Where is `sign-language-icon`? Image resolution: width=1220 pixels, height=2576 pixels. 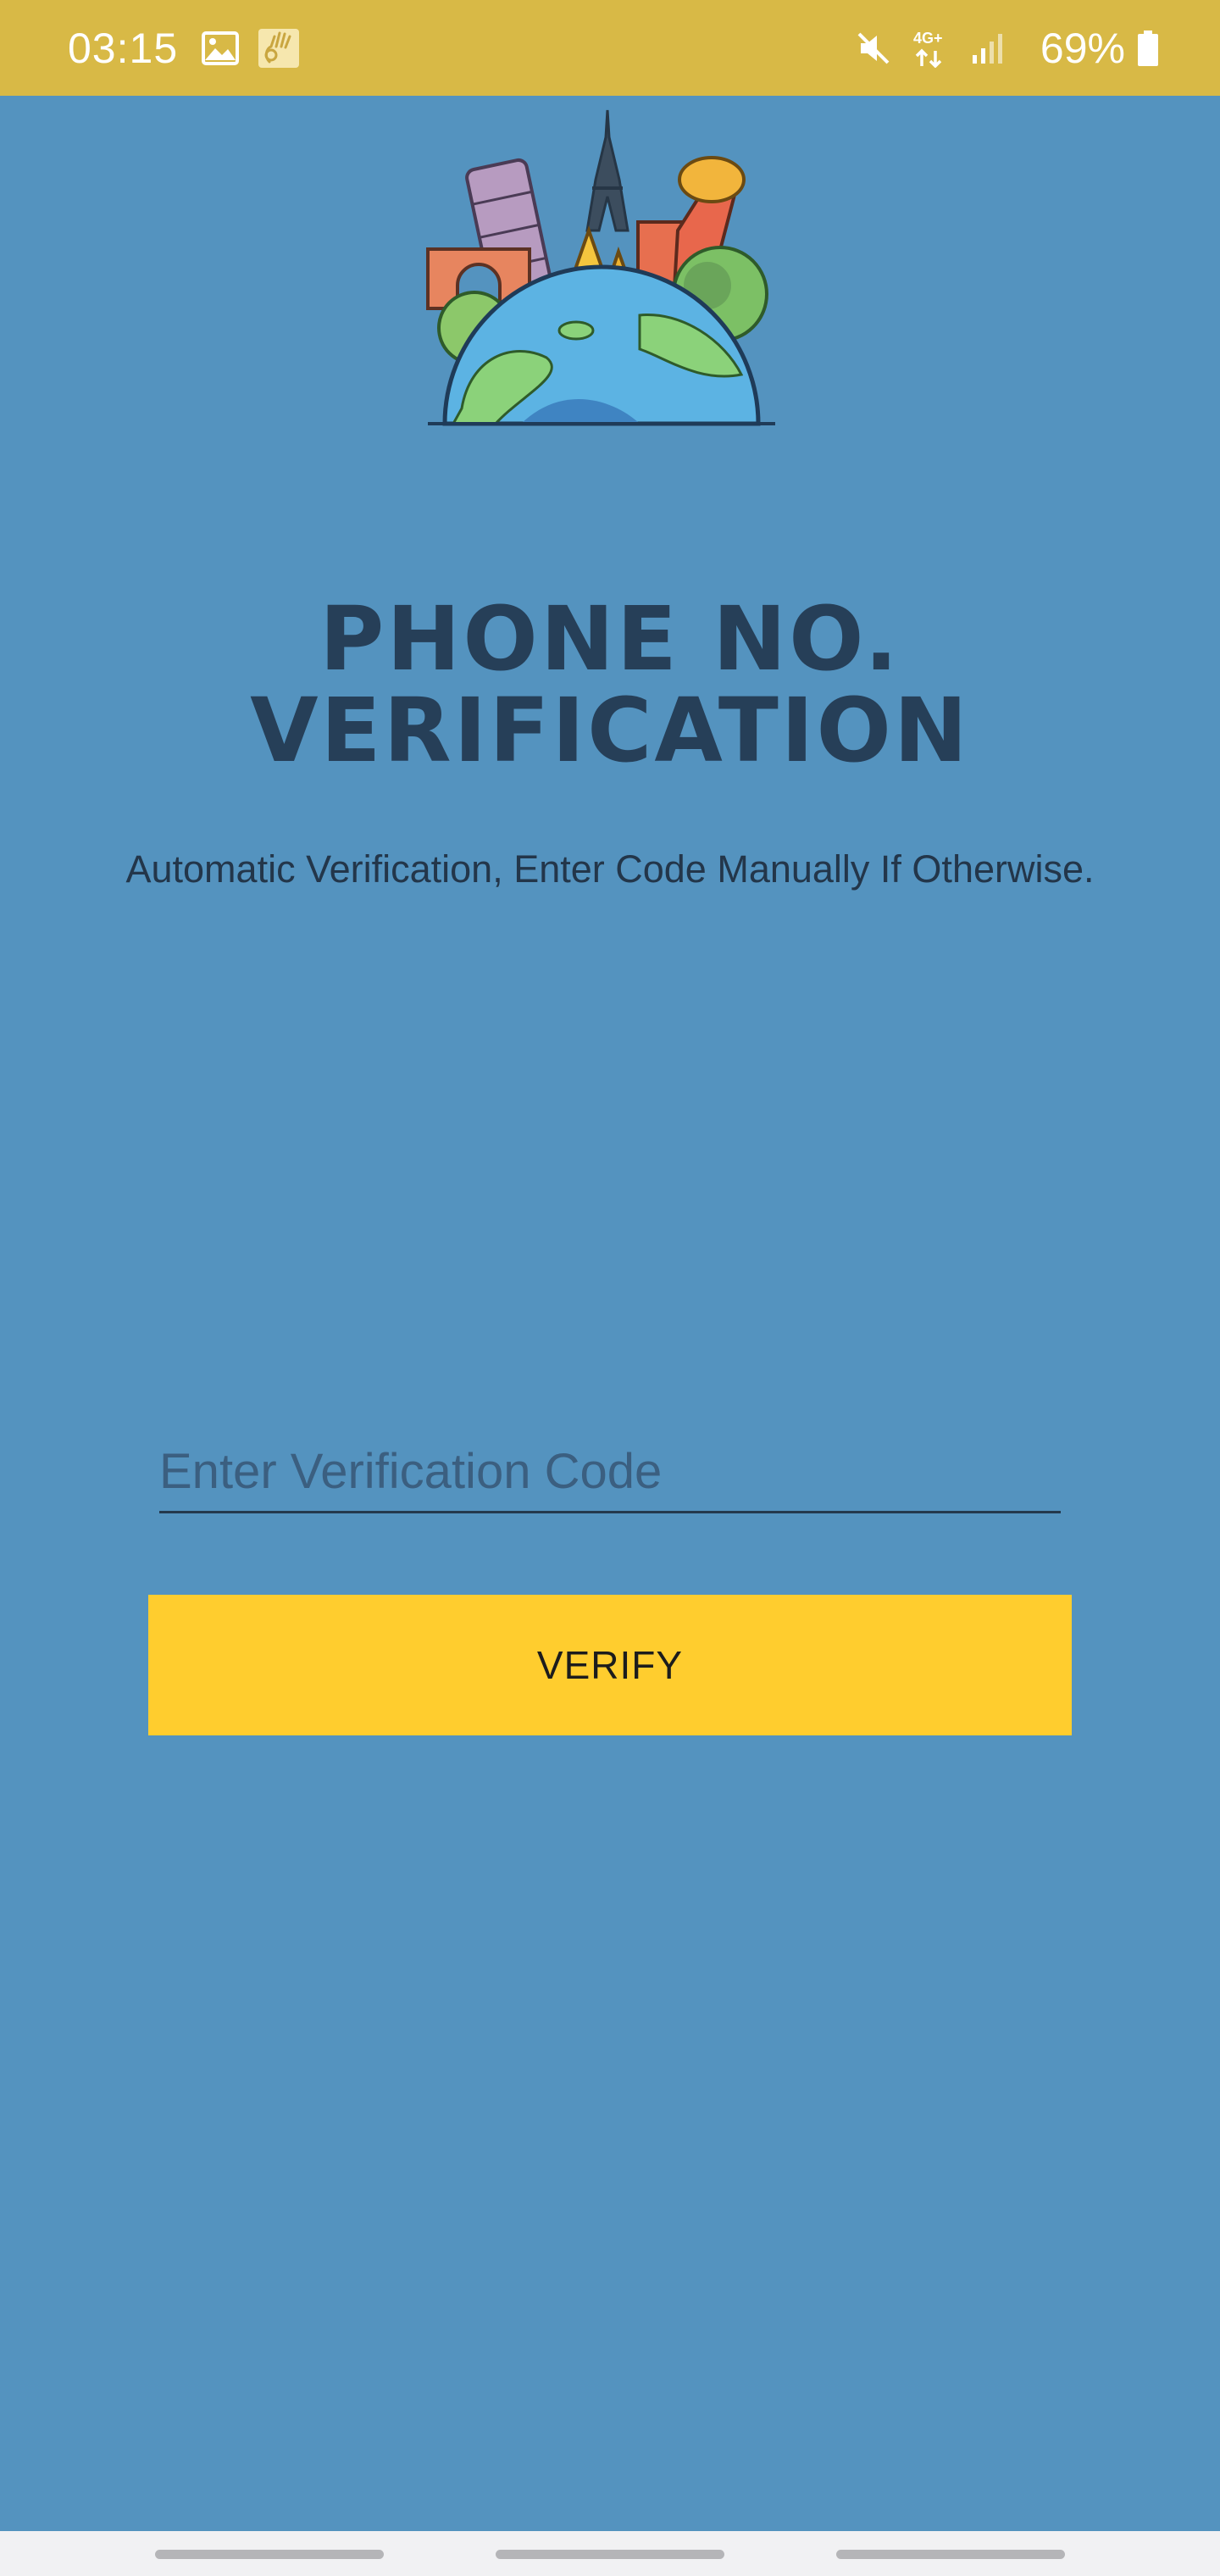 sign-language-icon is located at coordinates (279, 48).